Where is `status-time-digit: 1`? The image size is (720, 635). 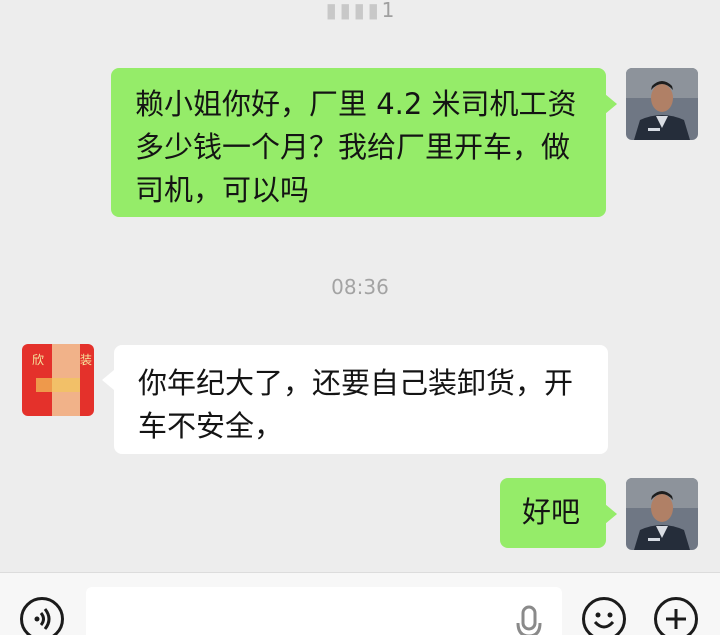
status-time-digit: 1 is located at coordinates (388, 11).